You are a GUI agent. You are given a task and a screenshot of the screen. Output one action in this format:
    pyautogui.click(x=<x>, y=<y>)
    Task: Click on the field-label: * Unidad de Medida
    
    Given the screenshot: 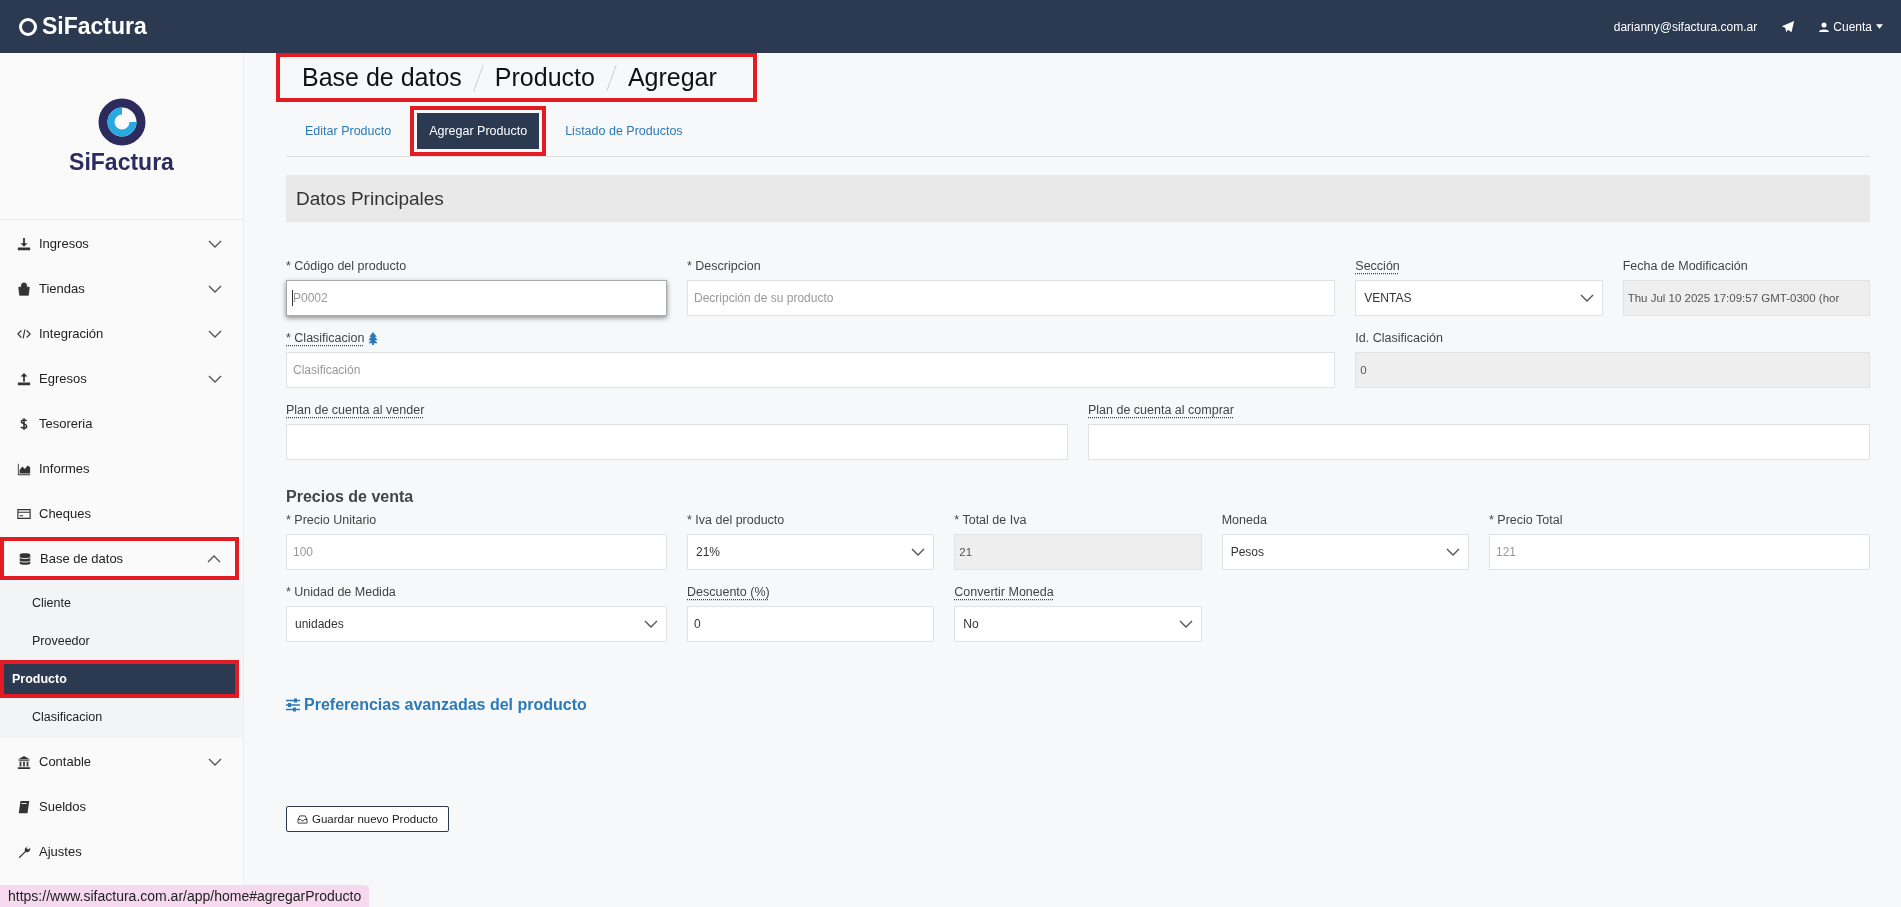 What is the action you would take?
    pyautogui.click(x=341, y=592)
    